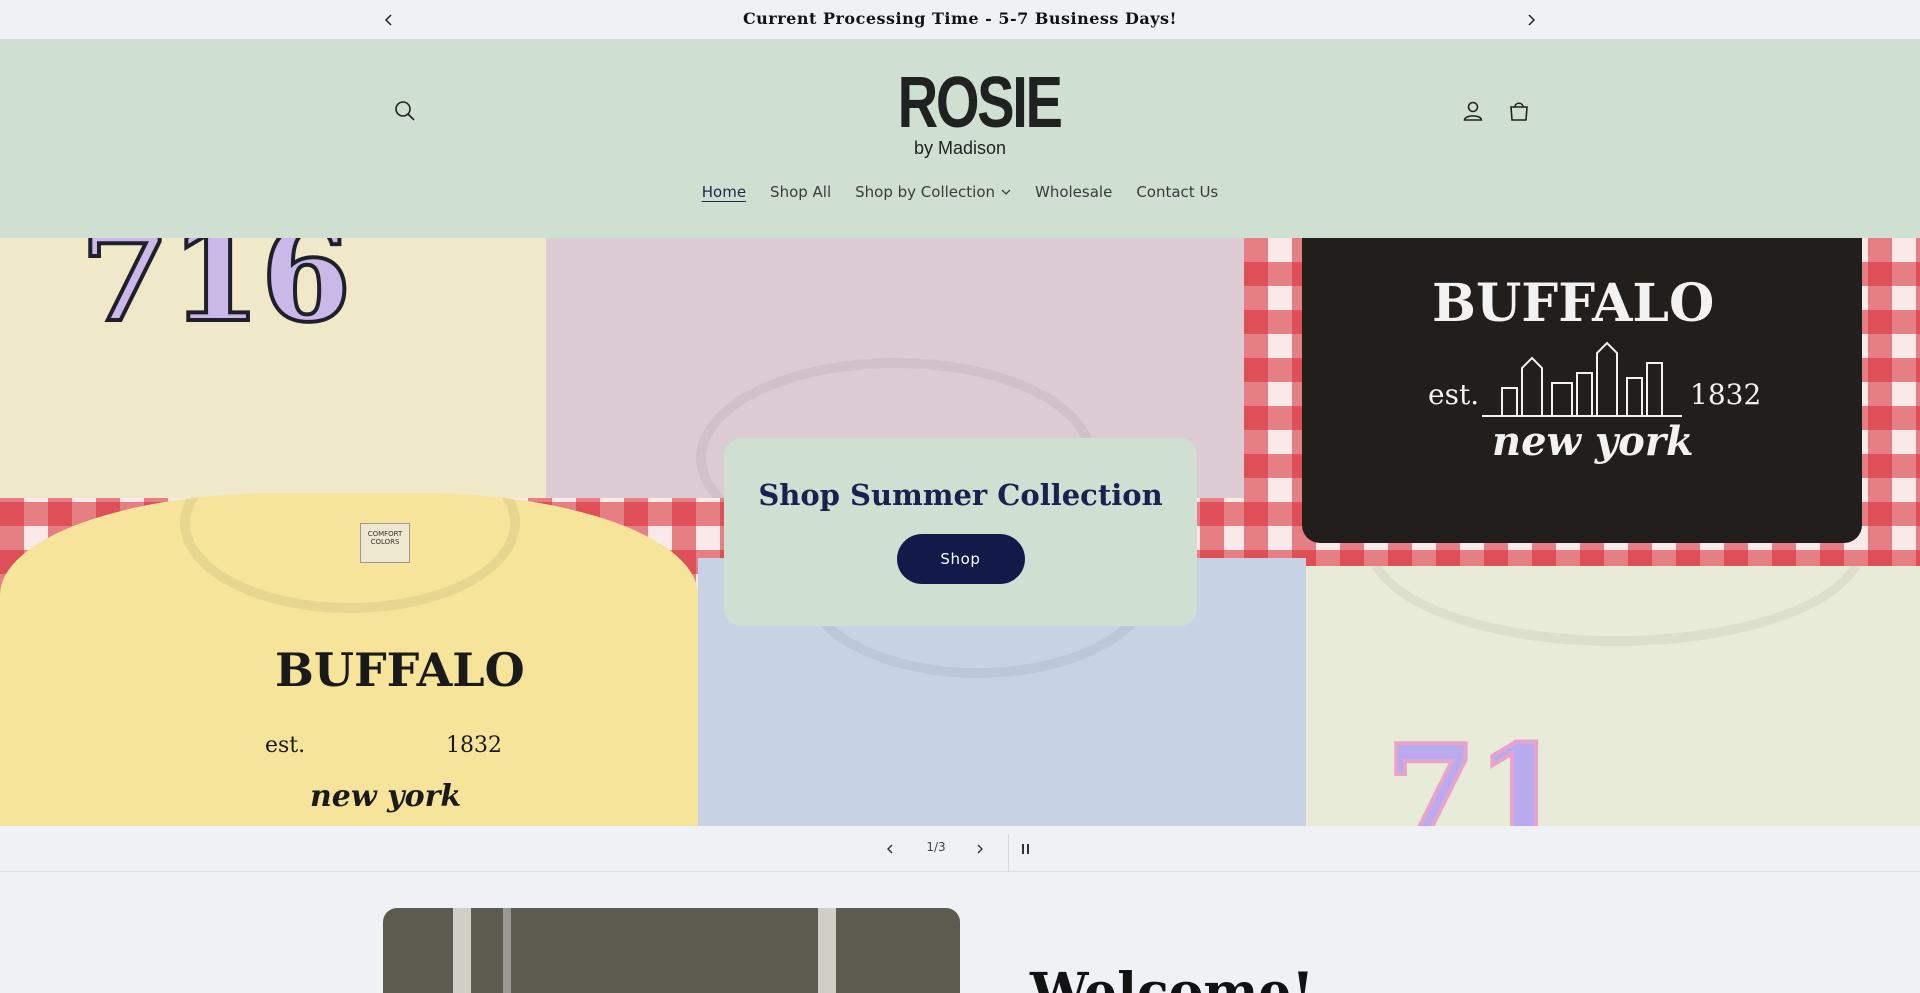 The width and height of the screenshot is (1920, 993). I want to click on hero-content-card: Shop Summer Collection Shop, so click(960, 532).